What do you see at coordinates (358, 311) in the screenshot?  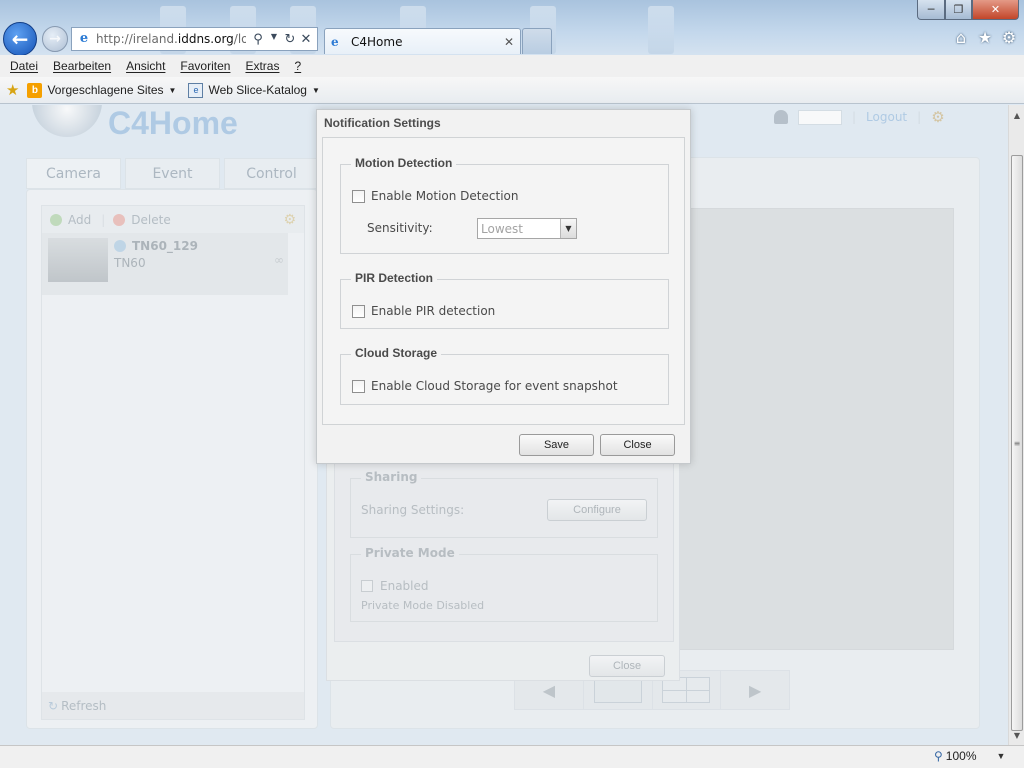 I see `pir-detection-checkbox` at bounding box center [358, 311].